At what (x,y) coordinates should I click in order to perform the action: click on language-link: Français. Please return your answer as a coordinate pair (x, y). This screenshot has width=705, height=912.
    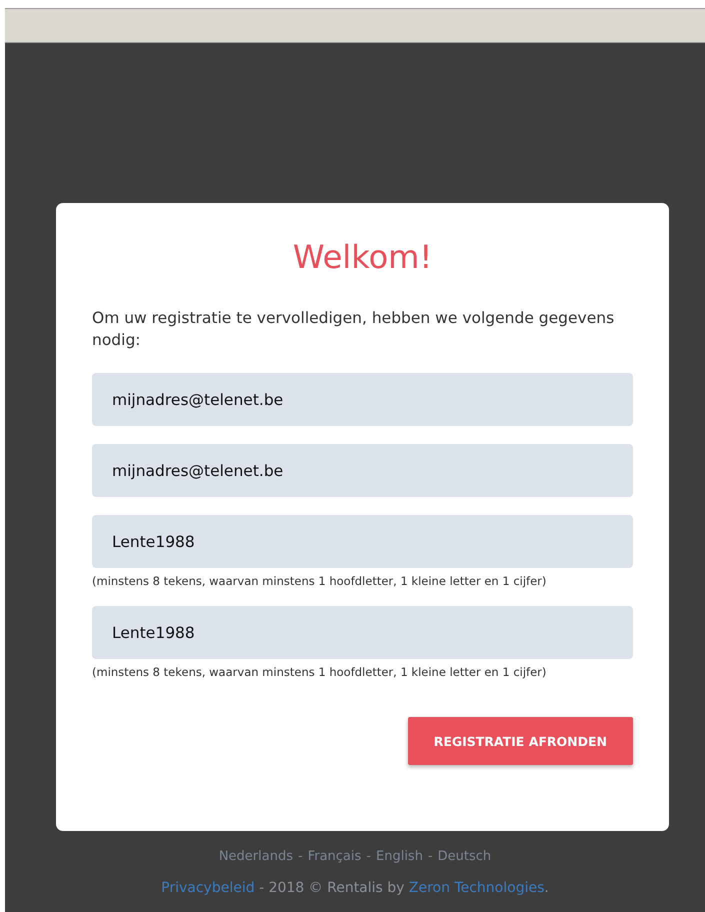
    Looking at the image, I should click on (335, 856).